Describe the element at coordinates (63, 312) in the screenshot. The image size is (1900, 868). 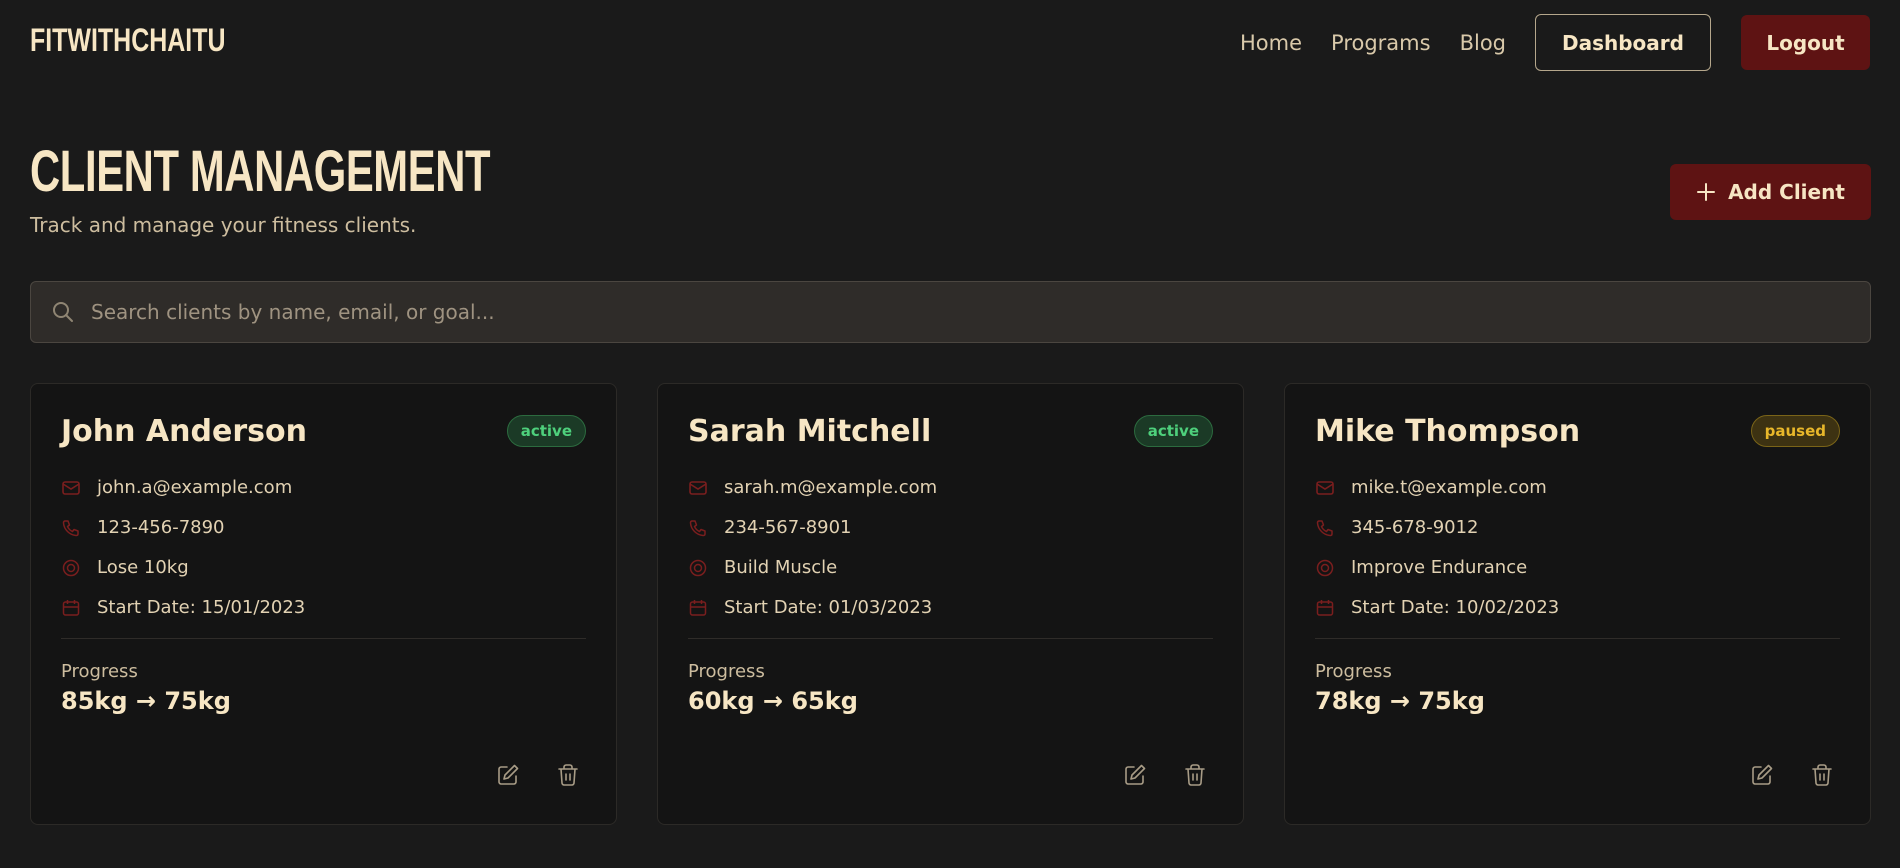
I see `search-icon` at that location.